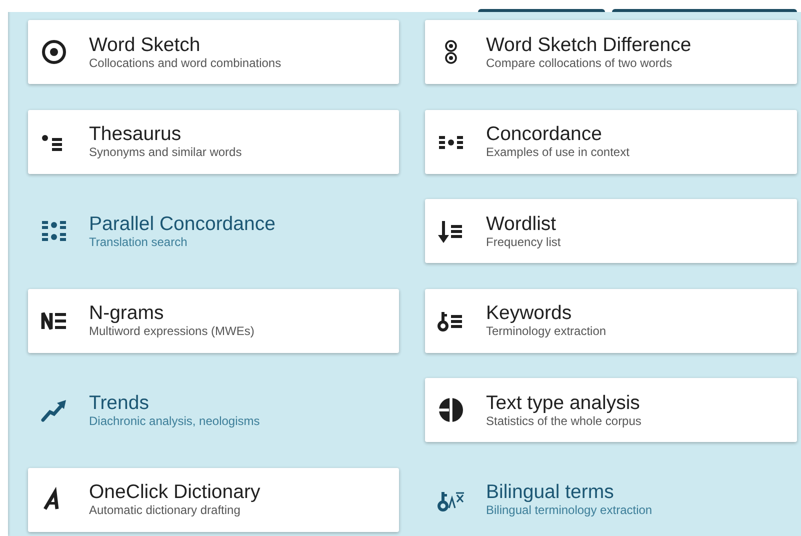 Image resolution: width=801 pixels, height=536 pixels. What do you see at coordinates (611, 142) in the screenshot?
I see `tool-card: Concordance Examples of use in context` at bounding box center [611, 142].